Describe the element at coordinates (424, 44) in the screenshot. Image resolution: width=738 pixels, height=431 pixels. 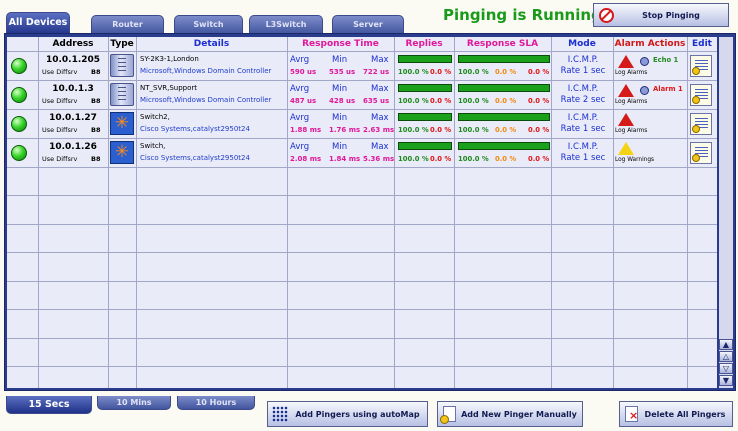
I see `header-replies: Replies` at that location.